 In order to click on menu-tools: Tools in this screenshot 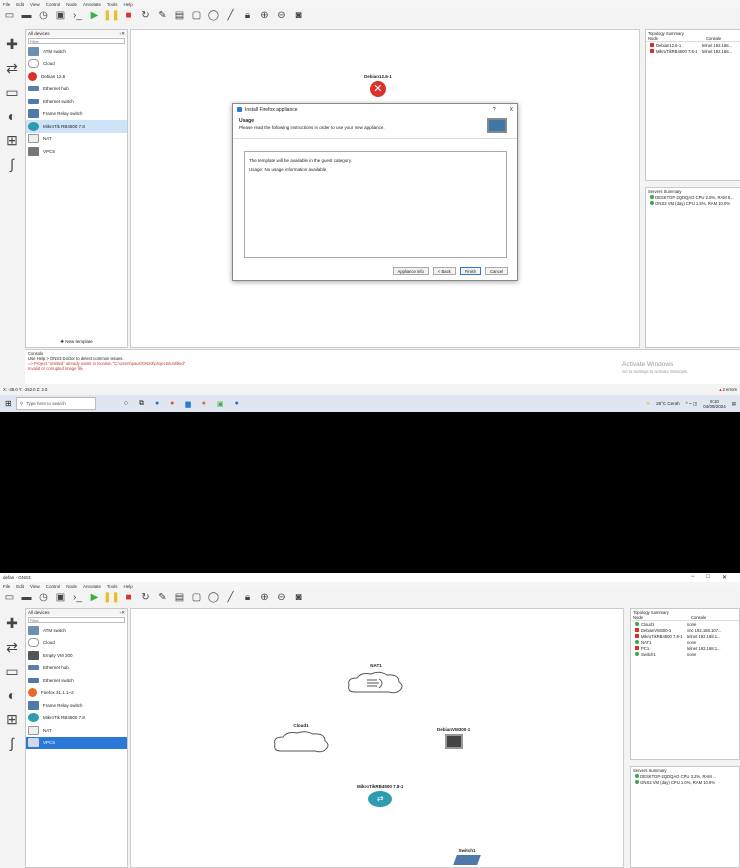, I will do `click(112, 586)`.